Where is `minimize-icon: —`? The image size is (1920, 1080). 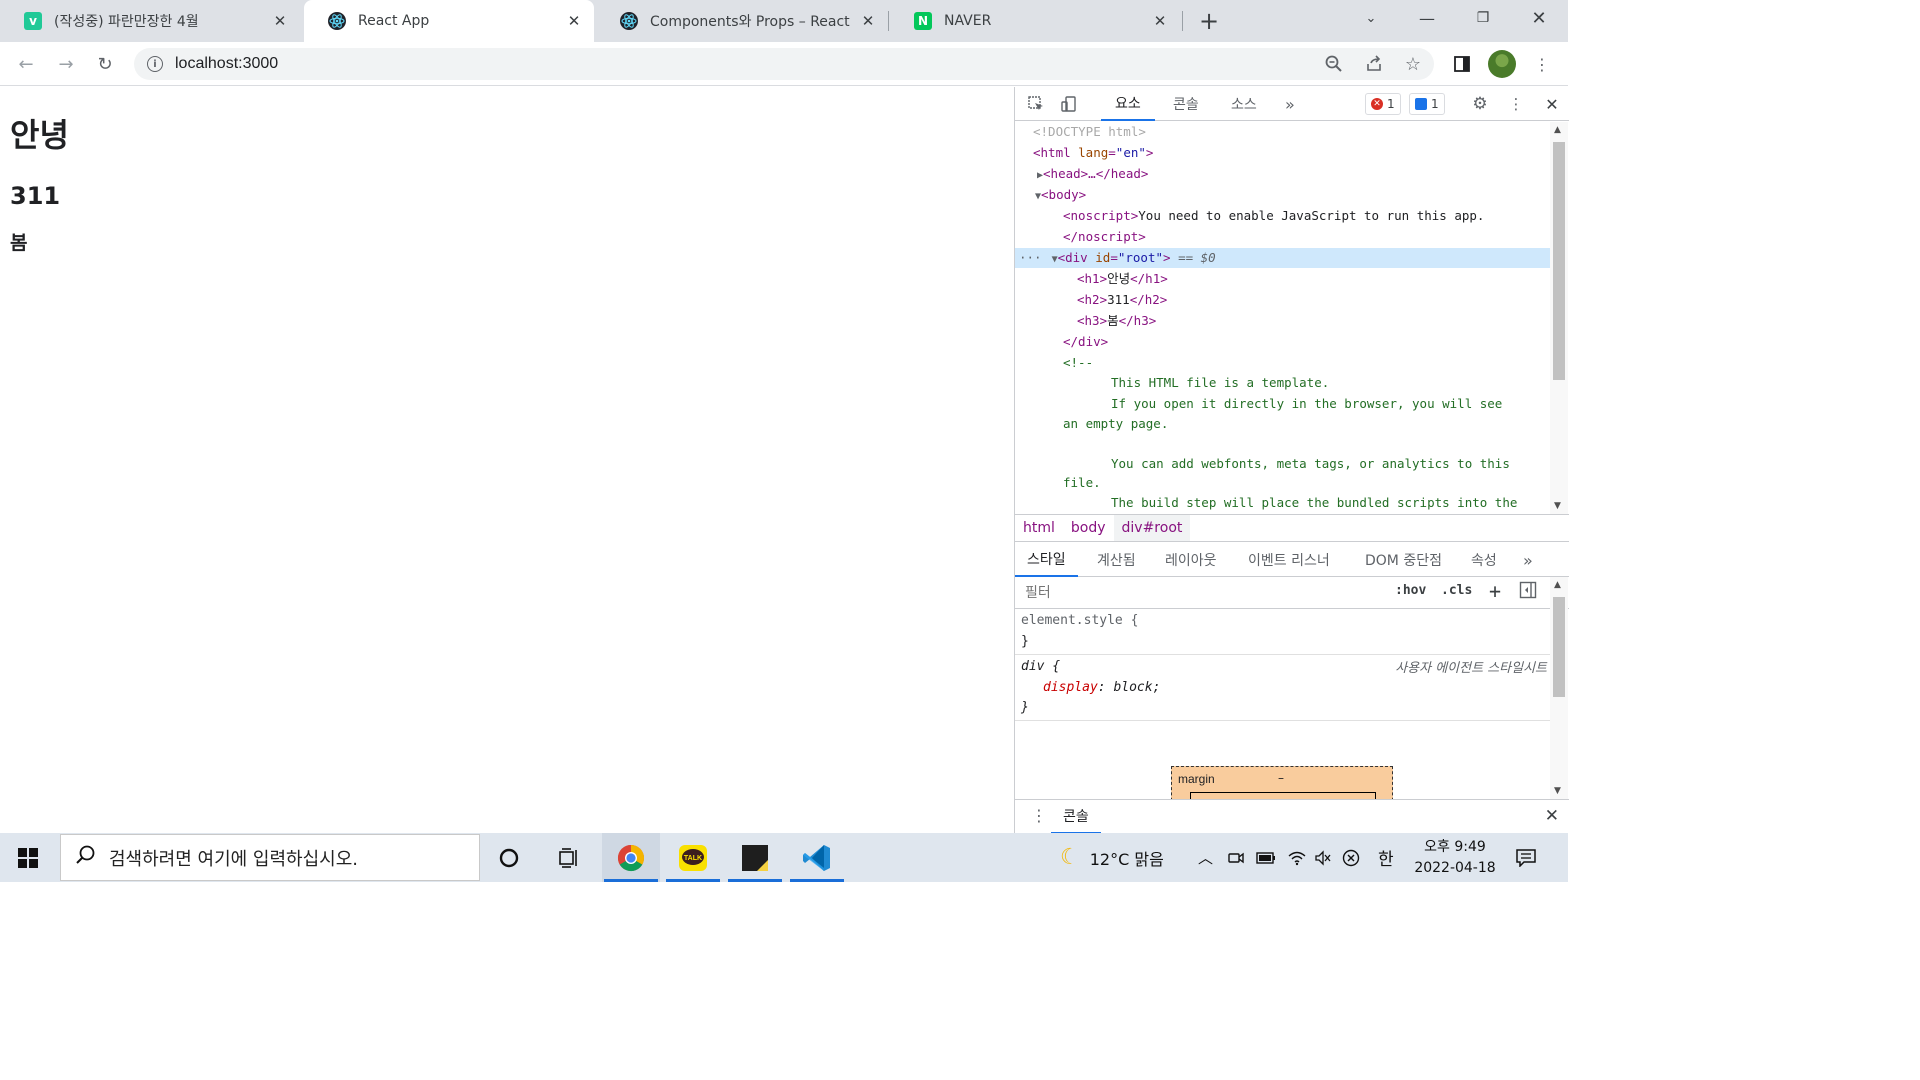
minimize-icon: — is located at coordinates (1427, 18).